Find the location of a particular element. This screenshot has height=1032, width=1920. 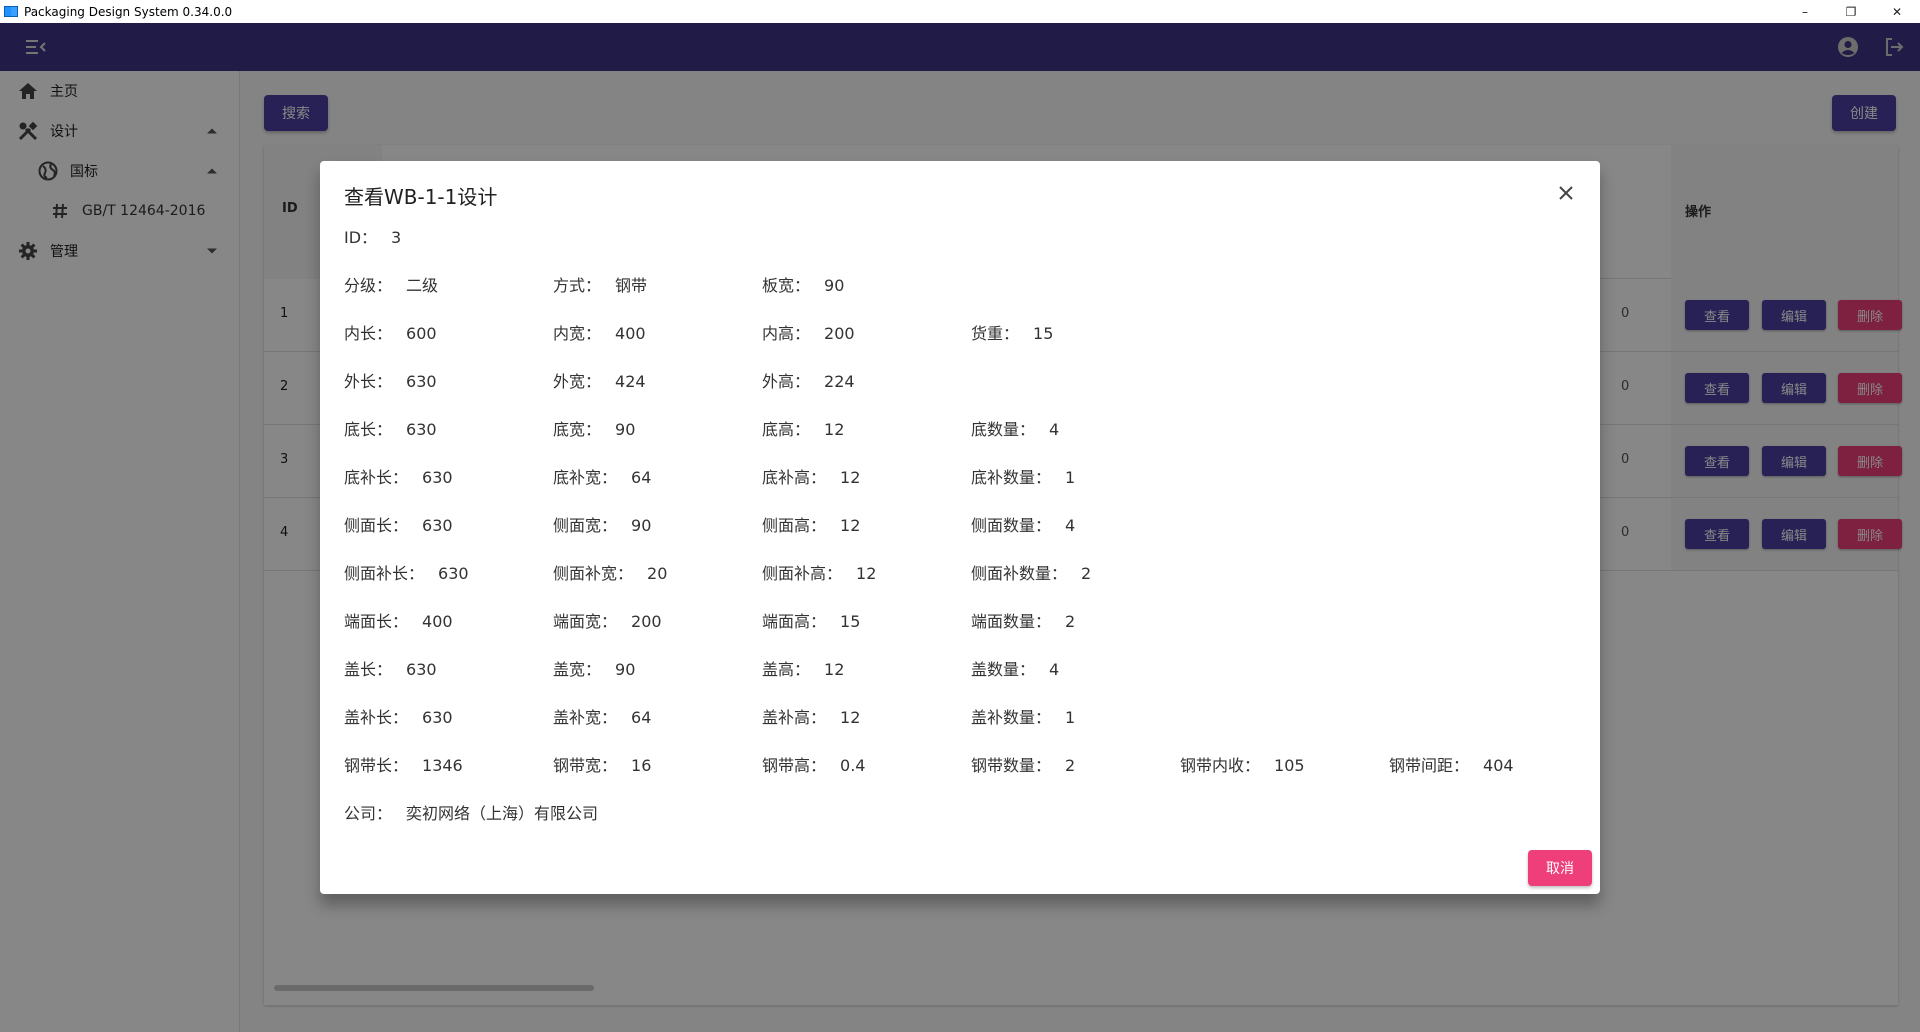

detail-field: 钢带长： 1346 is located at coordinates (403, 764).